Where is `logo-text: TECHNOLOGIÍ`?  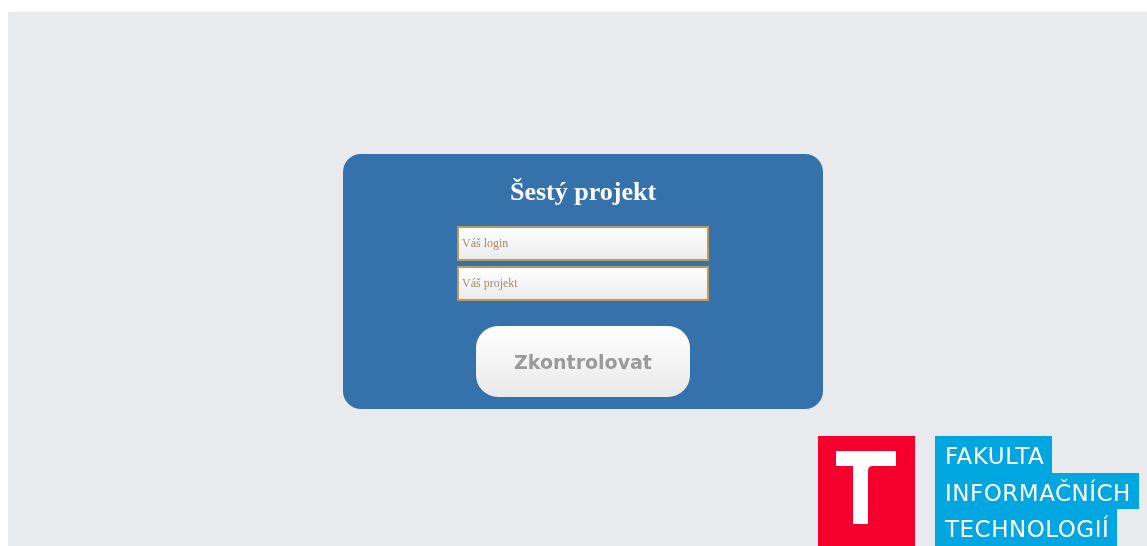 logo-text: TECHNOLOGIÍ is located at coordinates (1026, 527).